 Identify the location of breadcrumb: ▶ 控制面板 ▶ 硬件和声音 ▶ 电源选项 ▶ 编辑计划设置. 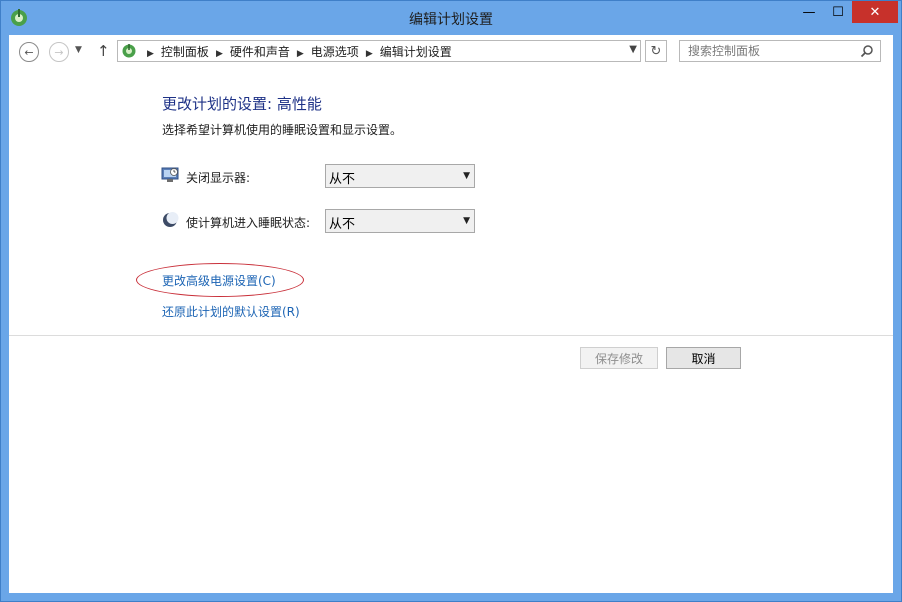
(296, 51).